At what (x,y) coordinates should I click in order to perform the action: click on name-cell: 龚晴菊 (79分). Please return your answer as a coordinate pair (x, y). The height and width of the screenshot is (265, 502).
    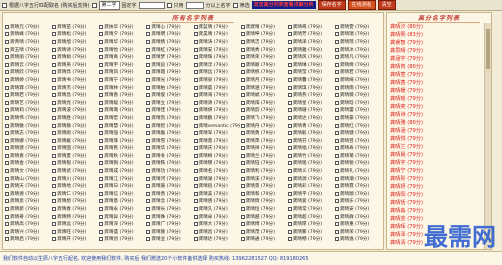
    Looking at the image, I should click on (357, 156).